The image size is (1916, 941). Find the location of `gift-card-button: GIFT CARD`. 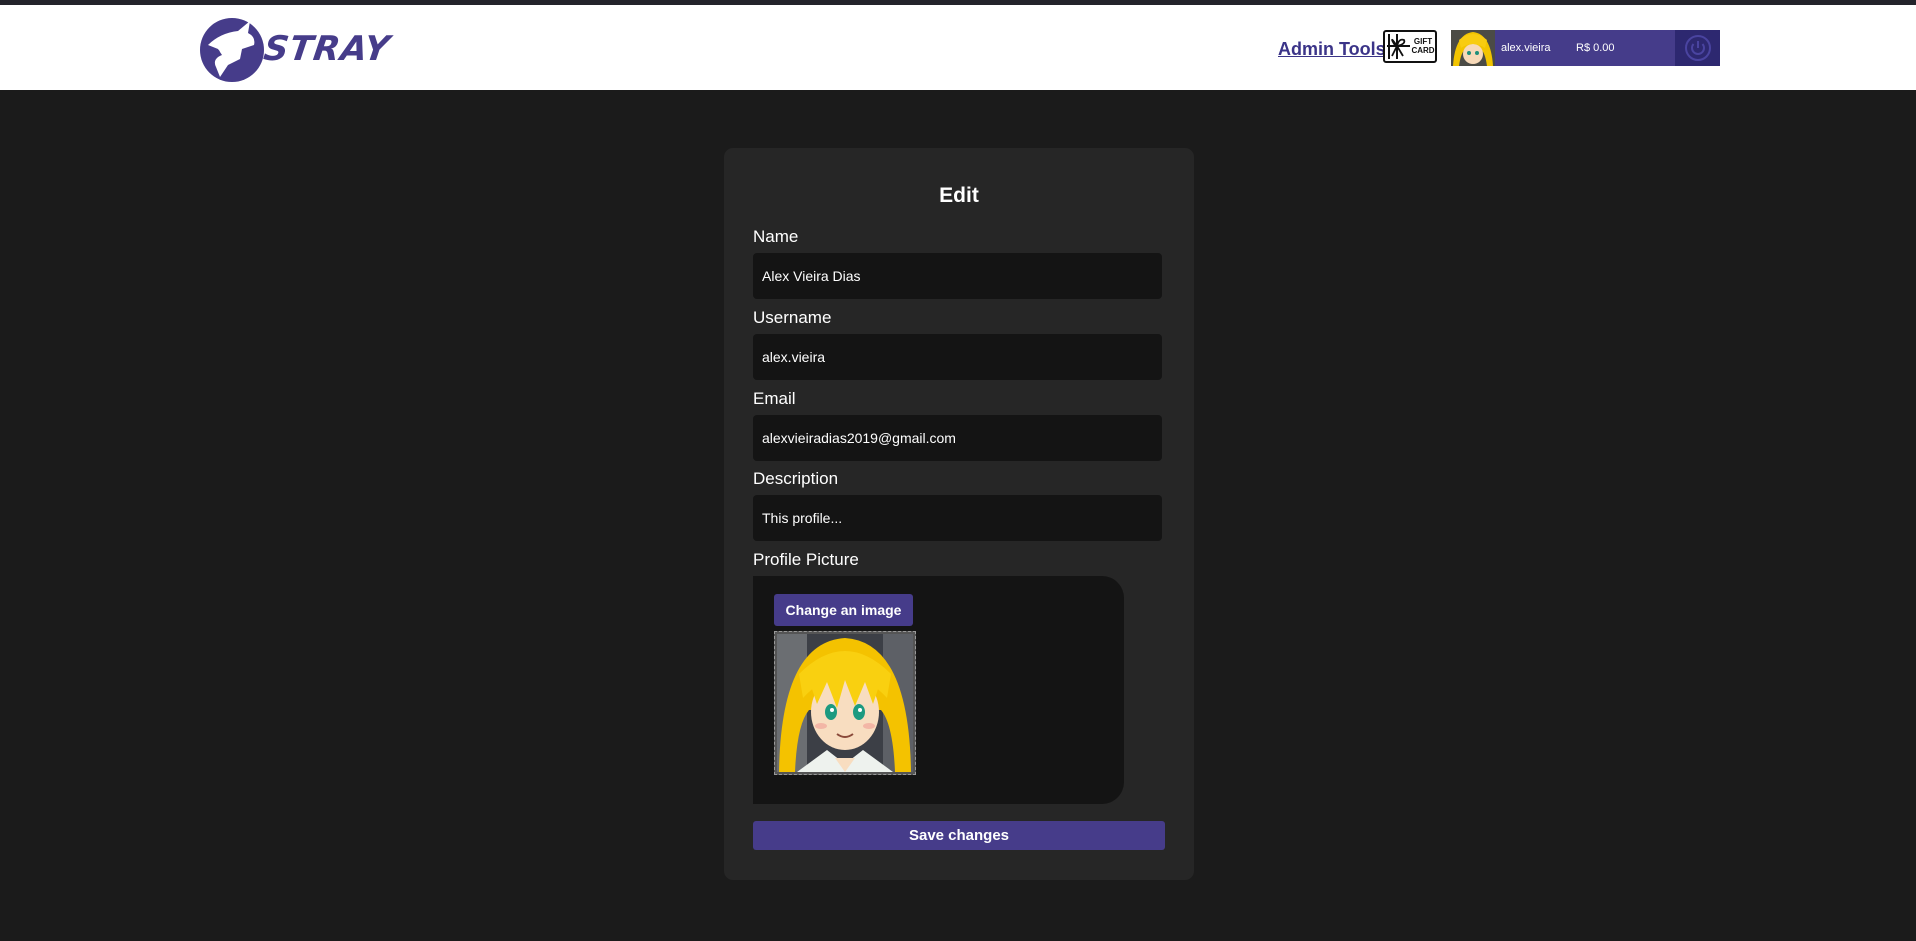

gift-card-button: GIFT CARD is located at coordinates (1410, 46).